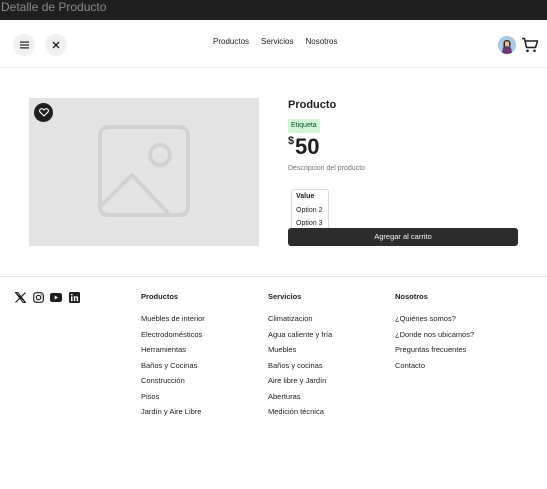  What do you see at coordinates (300, 322) in the screenshot?
I see `footer-link: Climatizacion` at bounding box center [300, 322].